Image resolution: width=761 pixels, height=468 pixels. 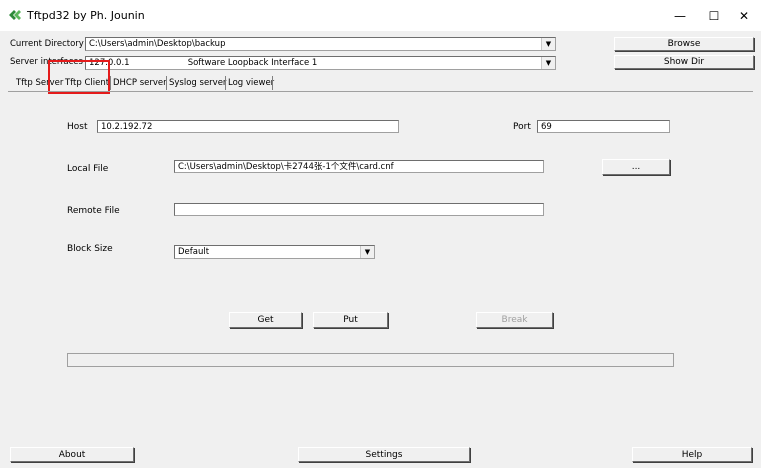 What do you see at coordinates (744, 15) in the screenshot?
I see `close-button: ✕` at bounding box center [744, 15].